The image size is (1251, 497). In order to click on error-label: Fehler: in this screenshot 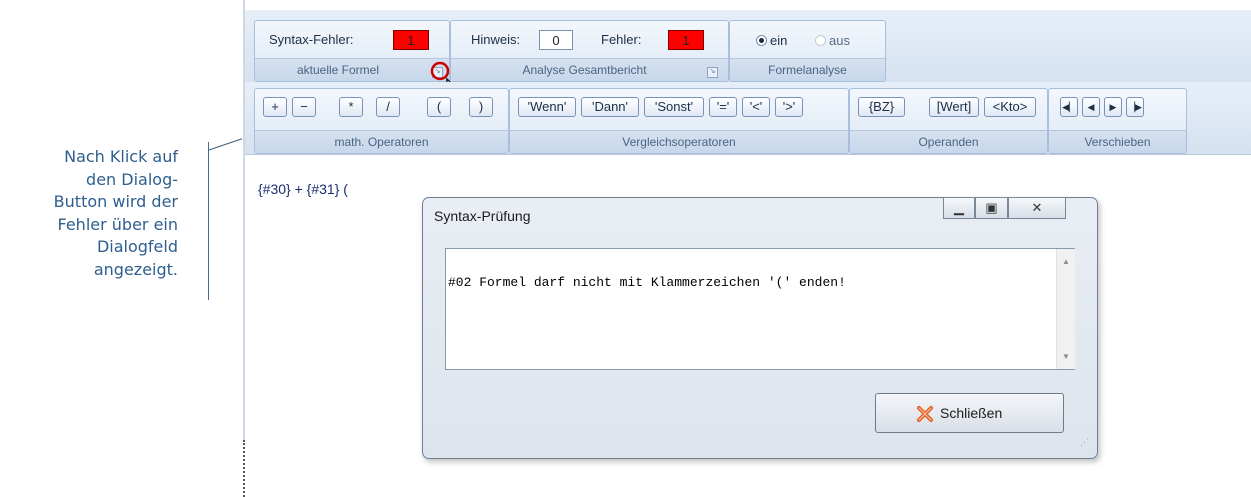, I will do `click(621, 39)`.